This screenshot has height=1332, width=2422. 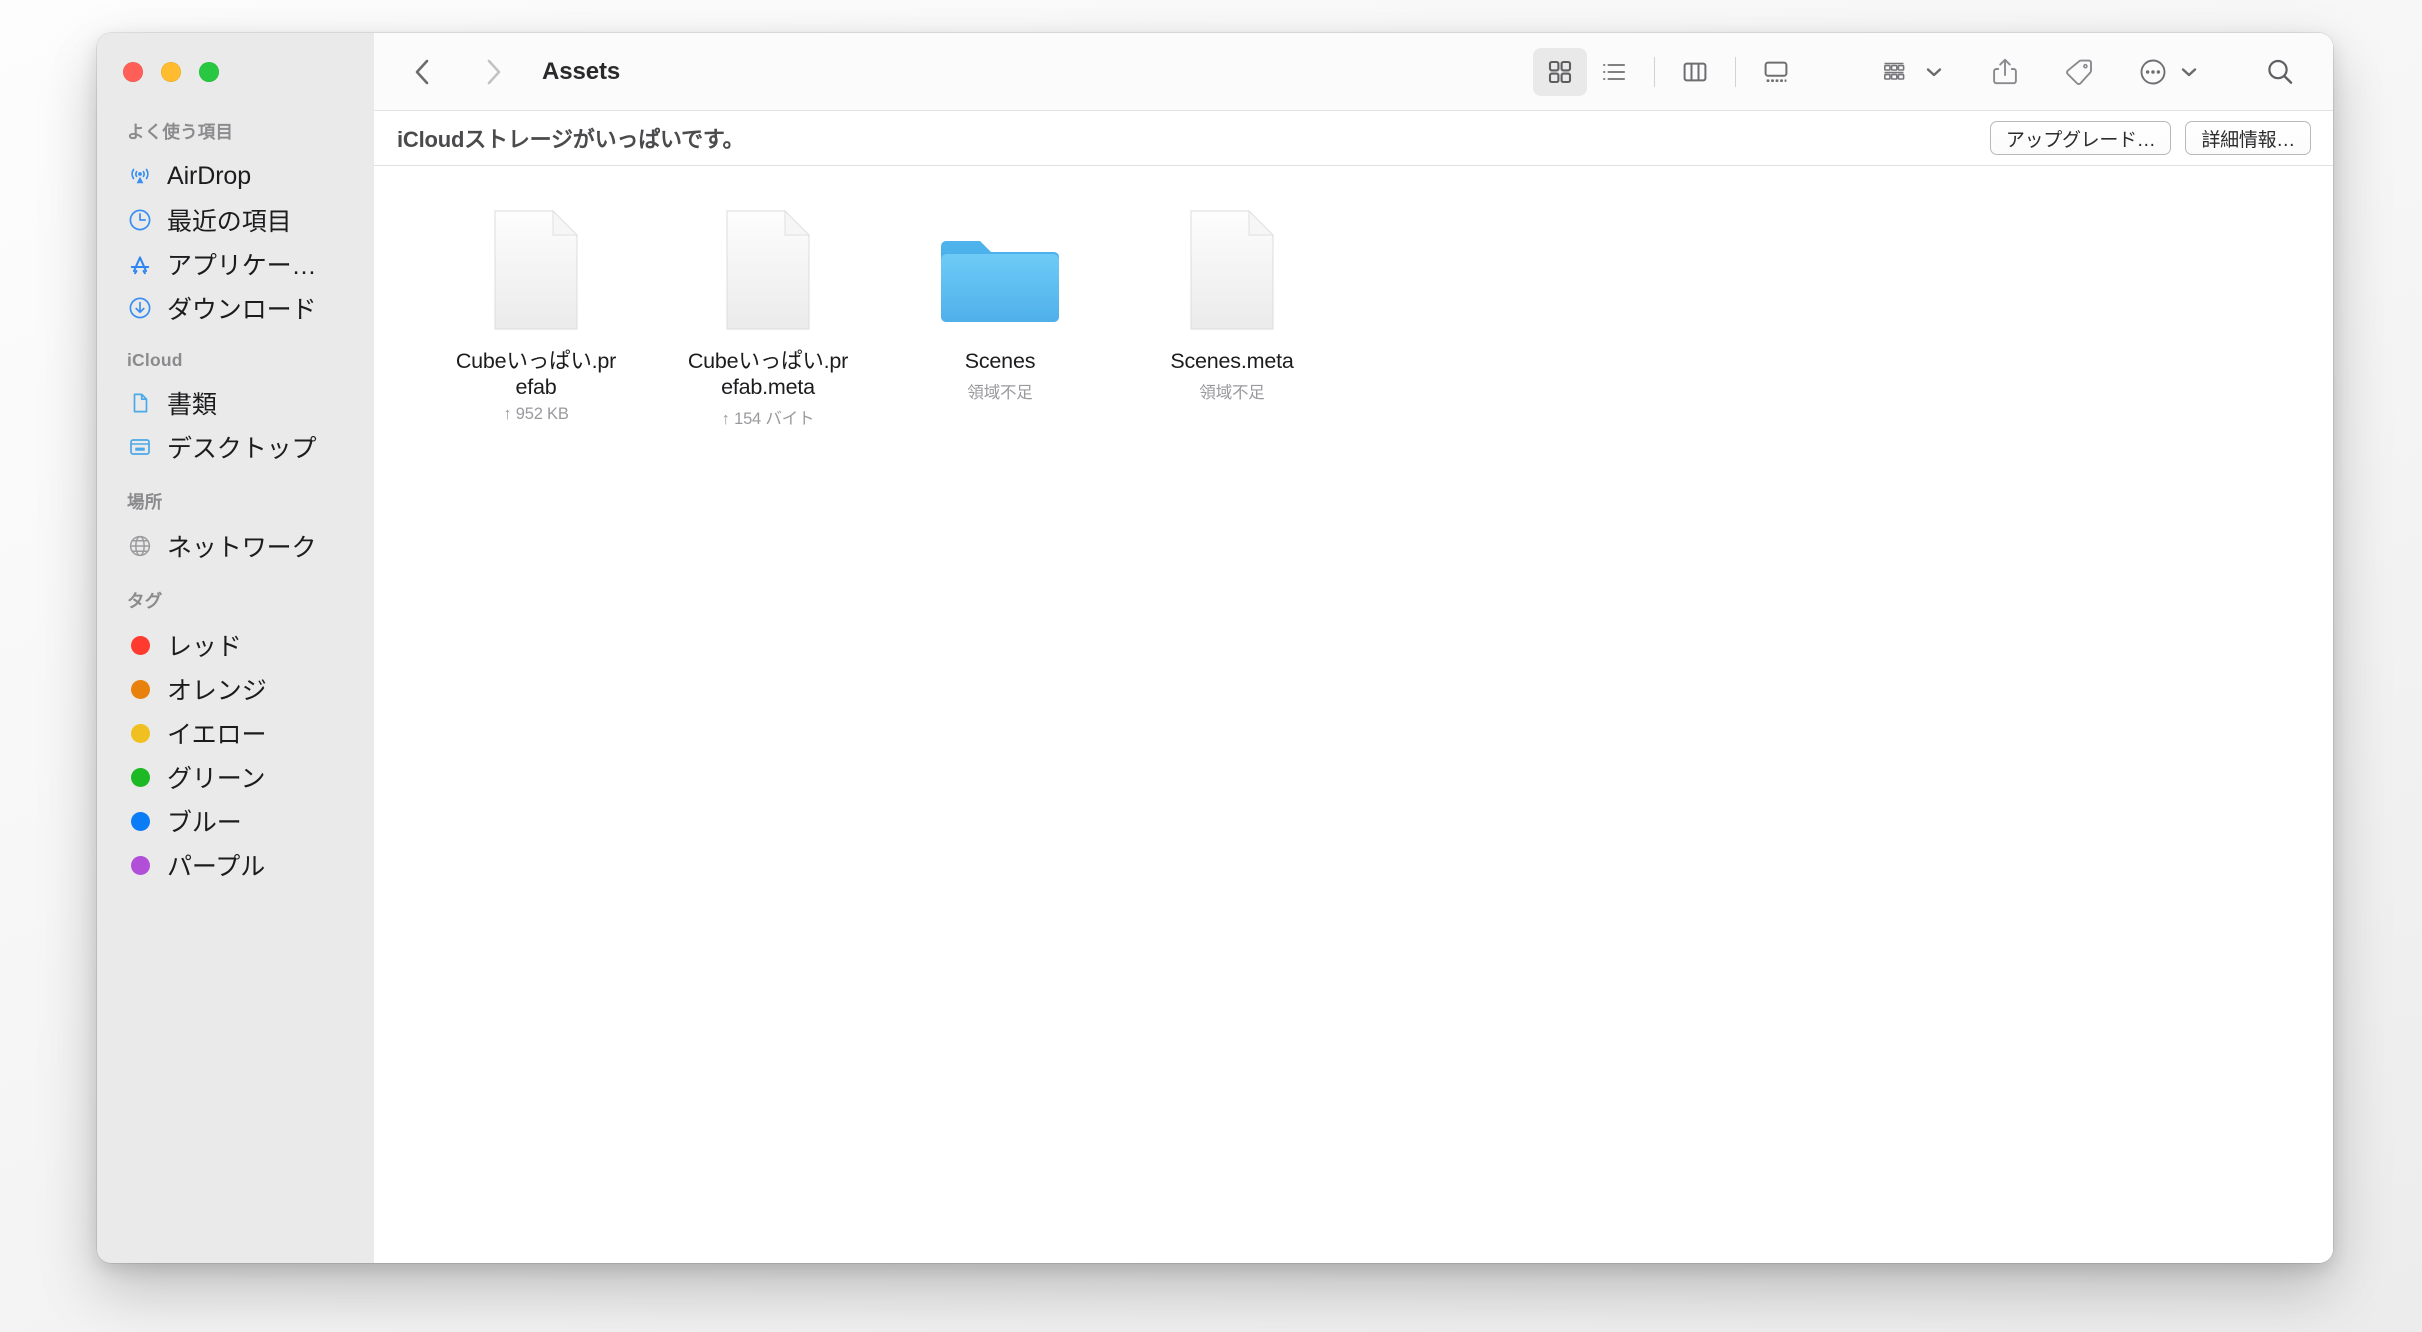 I want to click on sidebar-item-label: 書類, so click(x=192, y=405).